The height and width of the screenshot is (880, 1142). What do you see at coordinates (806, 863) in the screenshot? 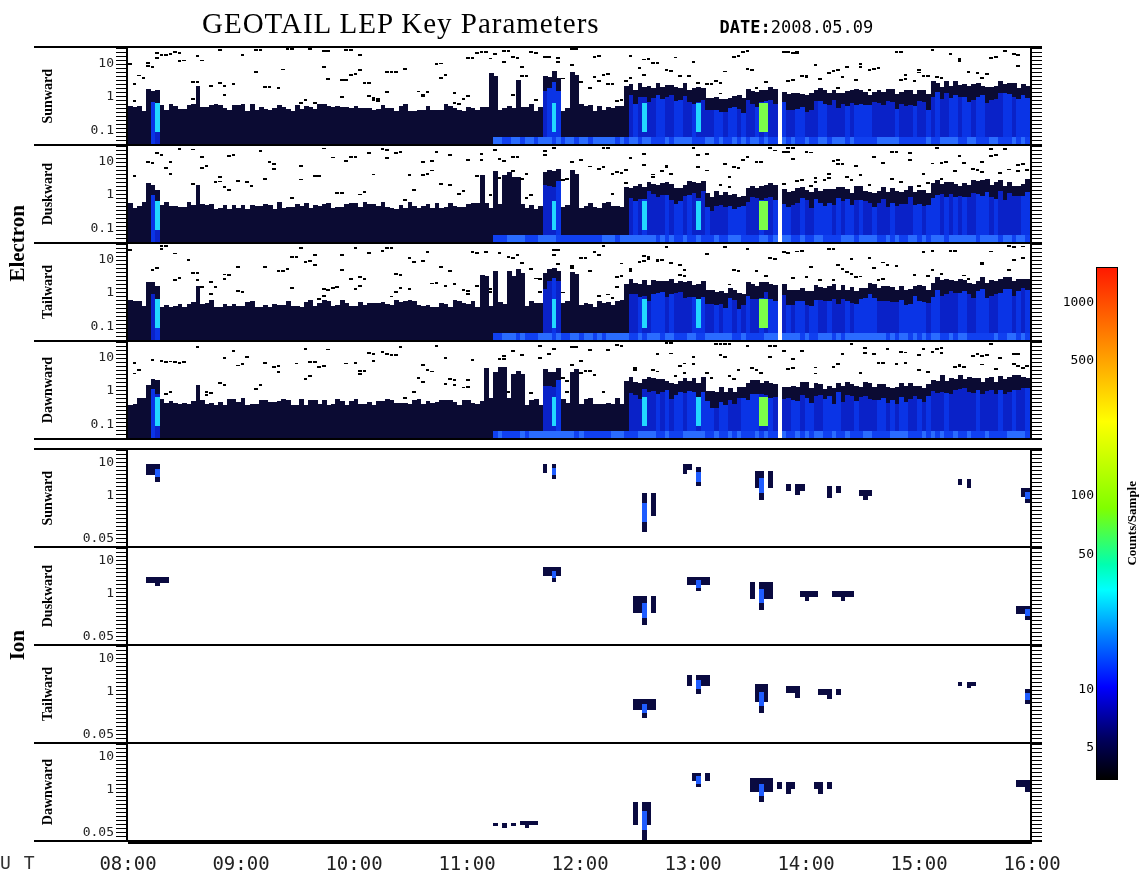
I see `time-tick-label: 14:00` at bounding box center [806, 863].